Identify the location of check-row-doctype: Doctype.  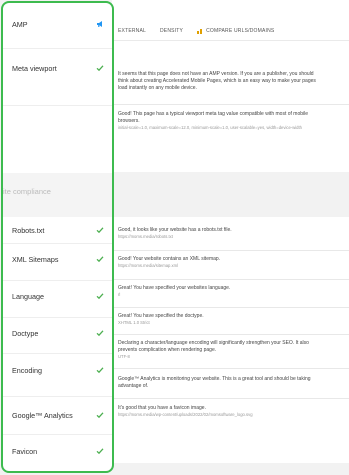
(57, 333).